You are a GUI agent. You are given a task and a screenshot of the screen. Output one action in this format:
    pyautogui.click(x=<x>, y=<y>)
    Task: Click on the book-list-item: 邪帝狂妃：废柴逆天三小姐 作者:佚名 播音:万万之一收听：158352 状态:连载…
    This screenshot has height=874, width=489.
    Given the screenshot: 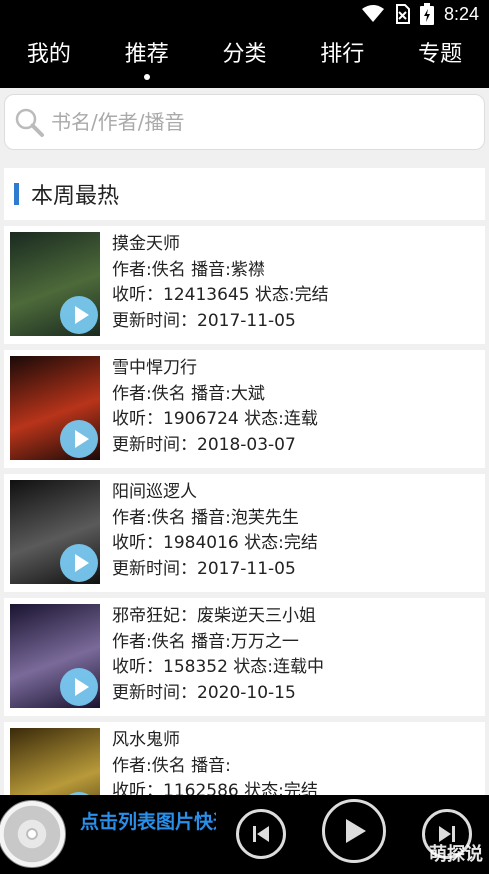 What is the action you would take?
    pyautogui.click(x=244, y=657)
    